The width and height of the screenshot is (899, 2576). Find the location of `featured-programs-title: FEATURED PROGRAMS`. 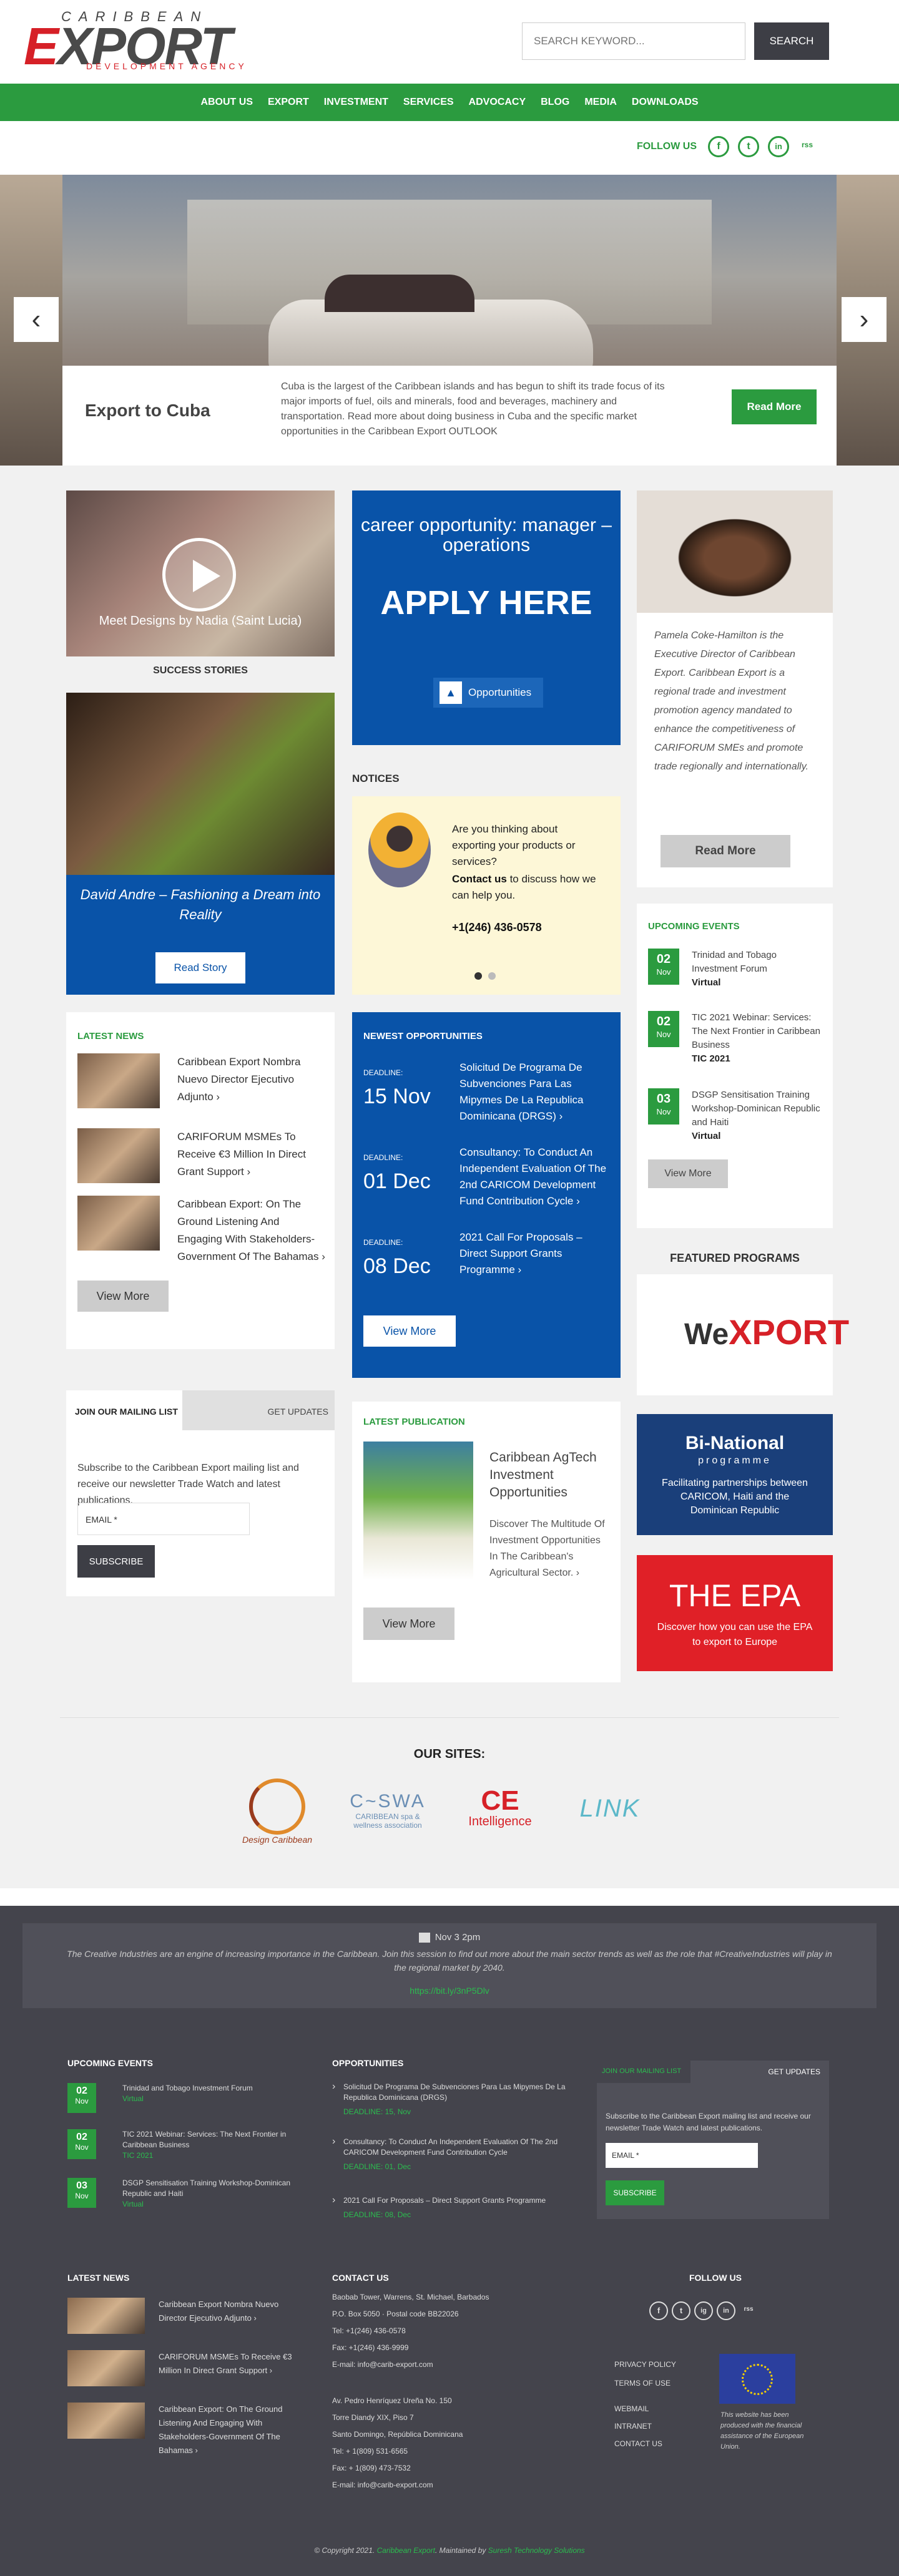

featured-programs-title: FEATURED PROGRAMS is located at coordinates (735, 1258).